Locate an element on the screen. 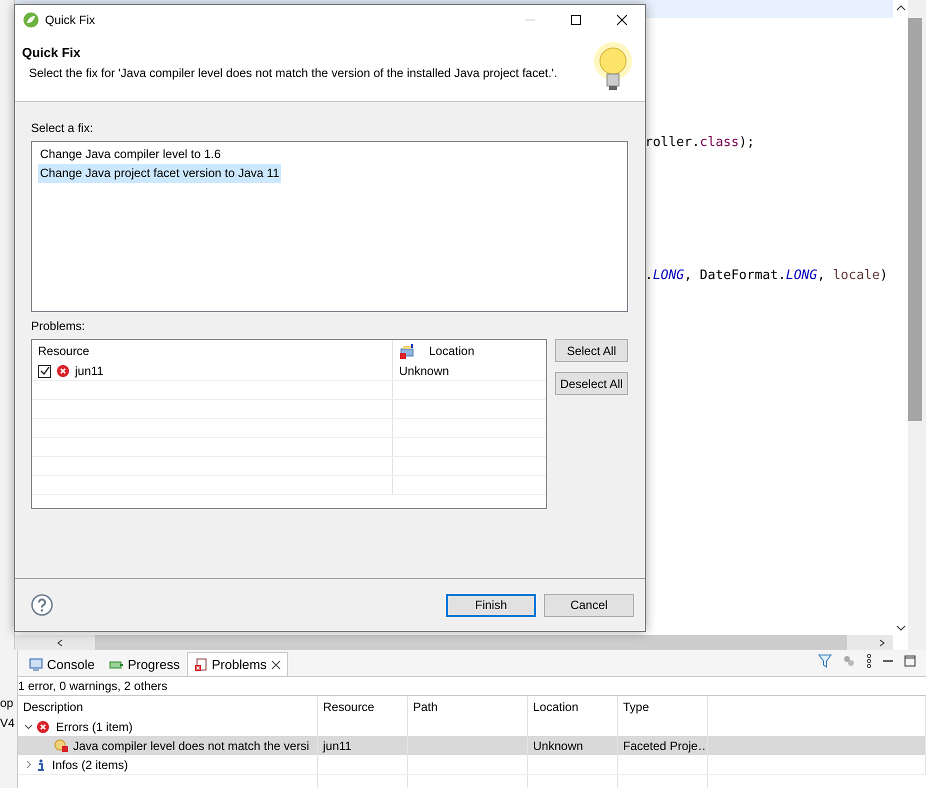 This screenshot has width=926, height=788. side-label: op is located at coordinates (7, 703).